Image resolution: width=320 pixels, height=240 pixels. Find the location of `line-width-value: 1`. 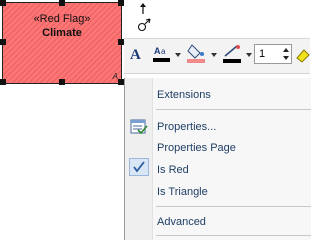

line-width-value: 1 is located at coordinates (262, 54).